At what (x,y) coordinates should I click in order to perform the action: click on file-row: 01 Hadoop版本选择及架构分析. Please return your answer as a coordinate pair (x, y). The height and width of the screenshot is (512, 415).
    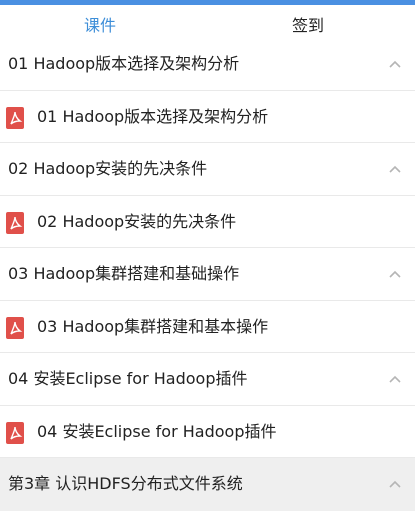
    Looking at the image, I should click on (207, 117).